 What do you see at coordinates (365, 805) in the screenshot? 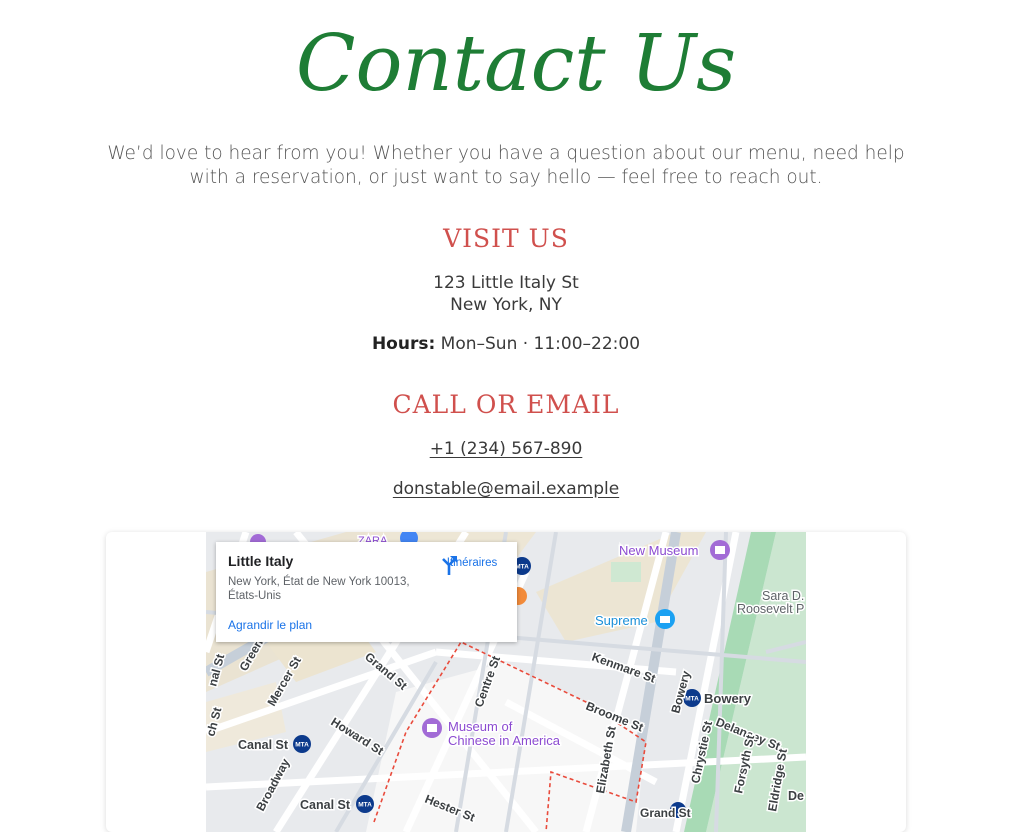
I see `mta-badge-4: MTA` at bounding box center [365, 805].